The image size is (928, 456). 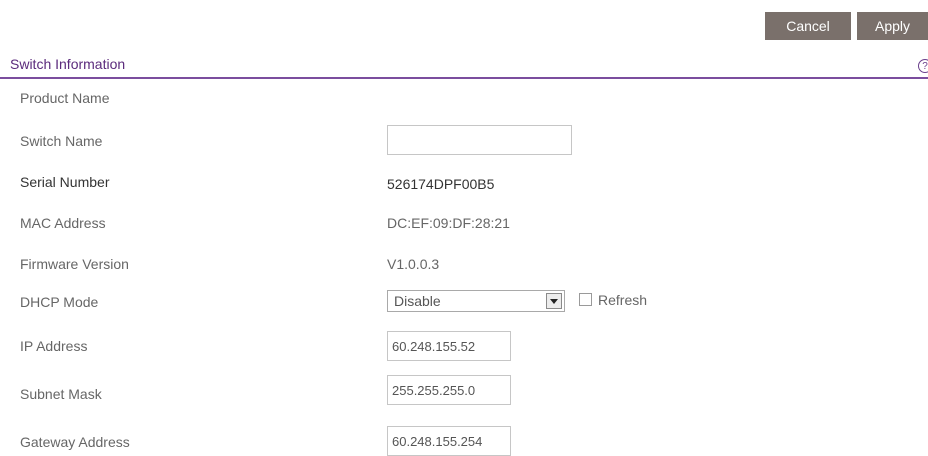 What do you see at coordinates (448, 223) in the screenshot?
I see `mac-address-value: DC:EF:09:DF:28:21` at bounding box center [448, 223].